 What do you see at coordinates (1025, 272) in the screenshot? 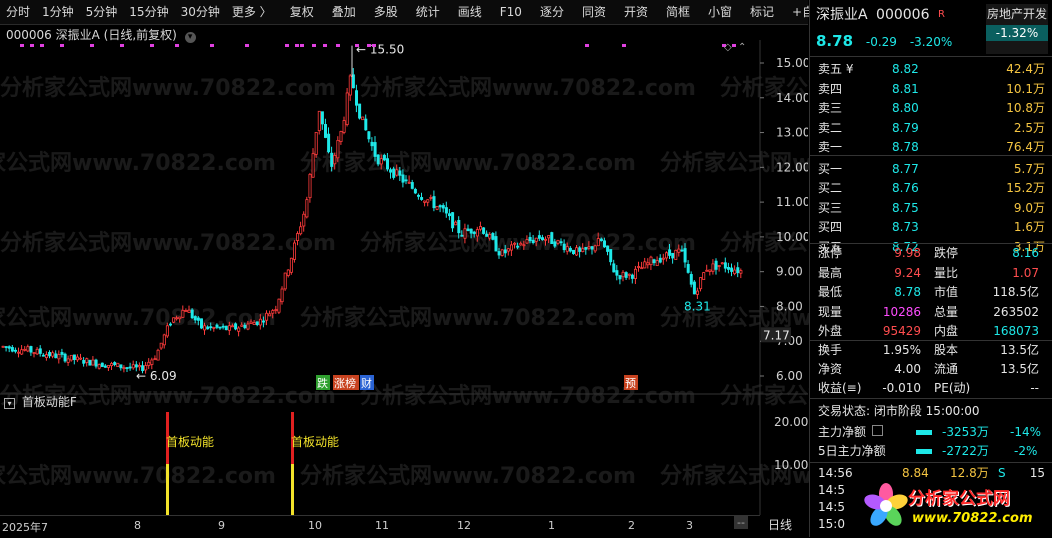
I see `stat-value: 1.07` at bounding box center [1025, 272].